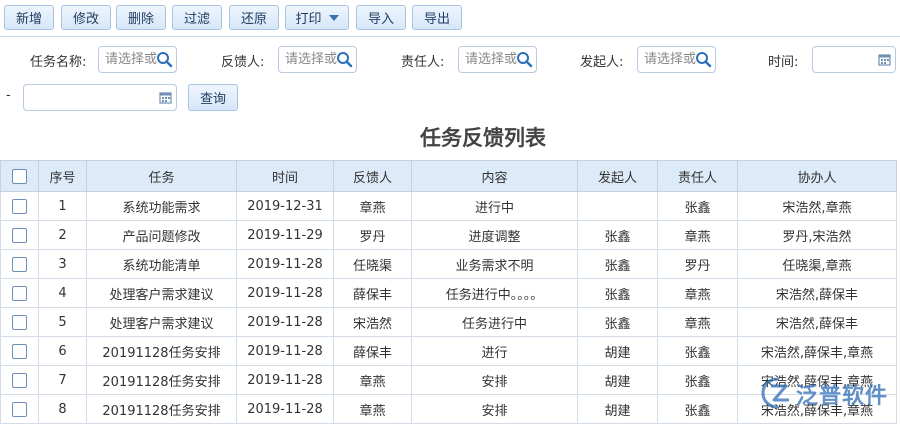 Image resolution: width=900 pixels, height=424 pixels. Describe the element at coordinates (62, 176) in the screenshot. I see `column-header: 序号` at that location.